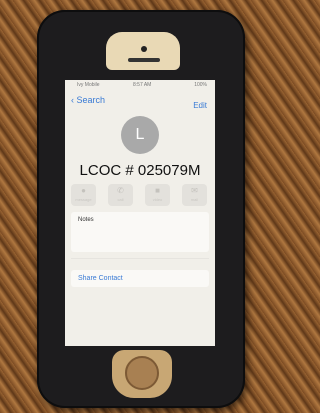  Describe the element at coordinates (140, 278) in the screenshot. I see `share-contact-button: Share Contact` at that location.